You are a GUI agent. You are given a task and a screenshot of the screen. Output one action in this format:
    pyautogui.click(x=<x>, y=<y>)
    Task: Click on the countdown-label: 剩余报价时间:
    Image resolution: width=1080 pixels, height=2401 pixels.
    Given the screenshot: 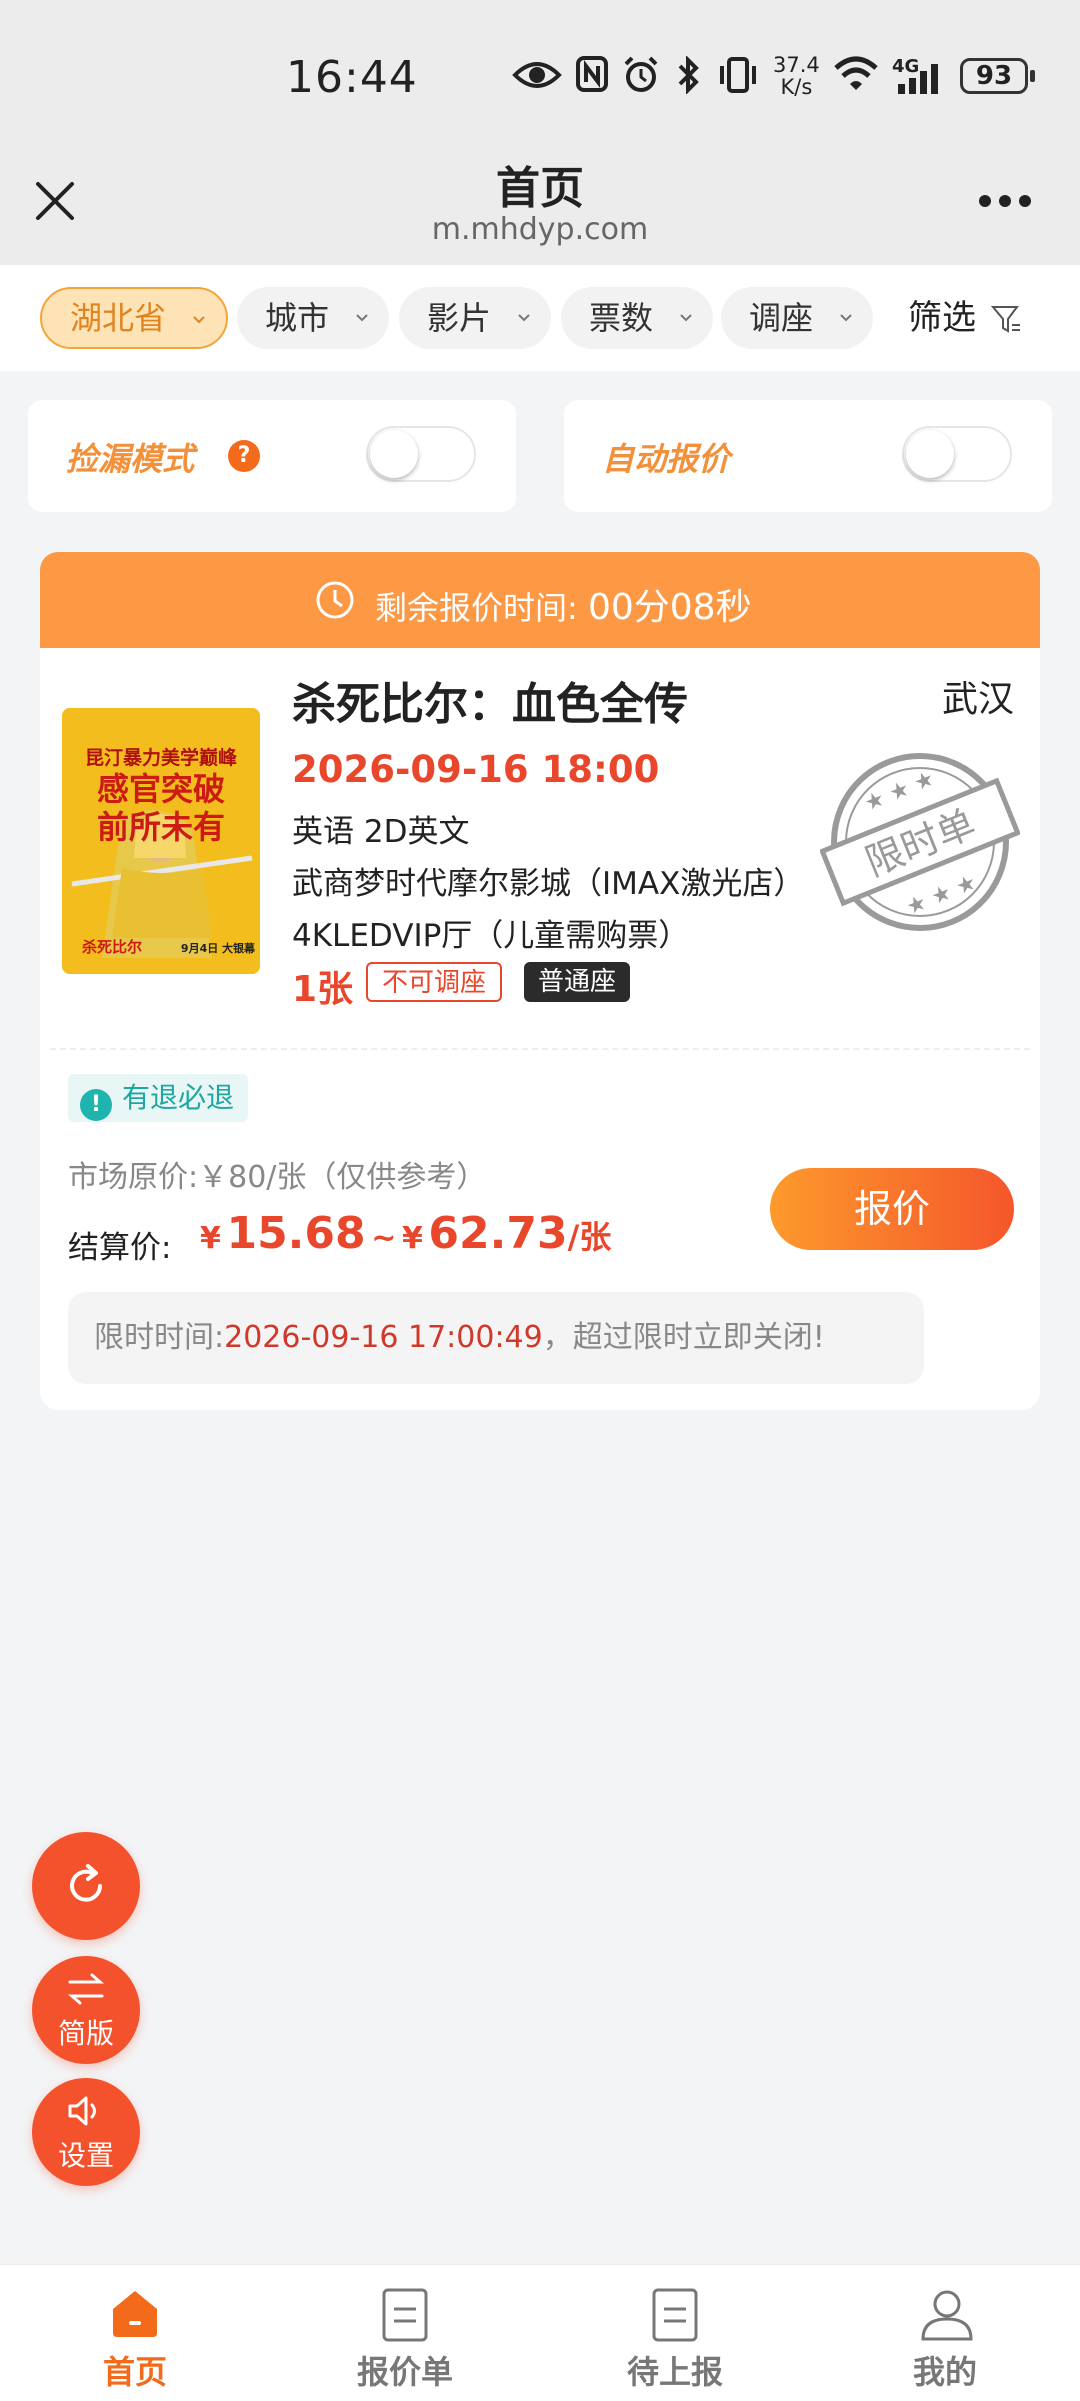 What is the action you would take?
    pyautogui.click(x=476, y=608)
    